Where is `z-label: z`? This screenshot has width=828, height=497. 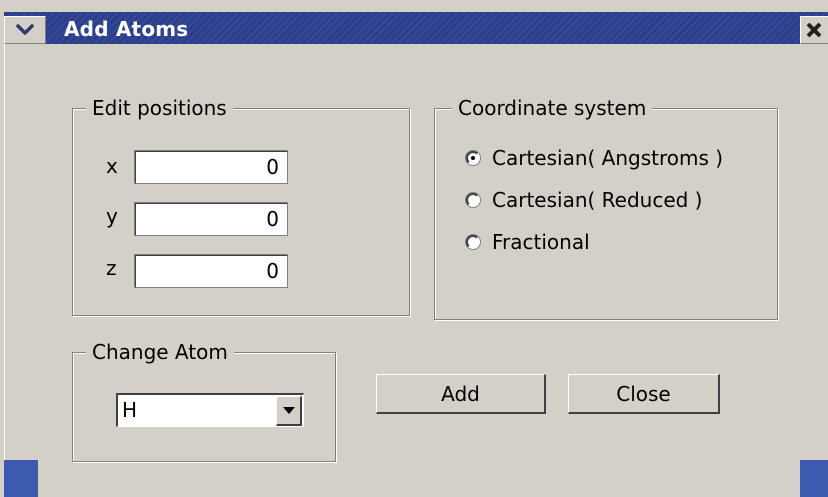
z-label: z is located at coordinates (111, 268).